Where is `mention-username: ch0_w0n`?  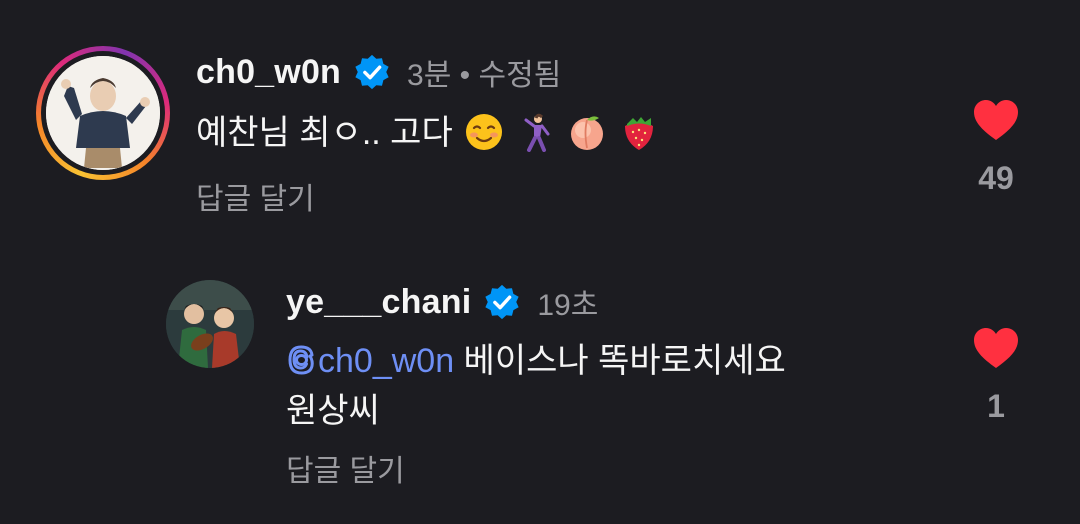
mention-username: ch0_w0n is located at coordinates (386, 361).